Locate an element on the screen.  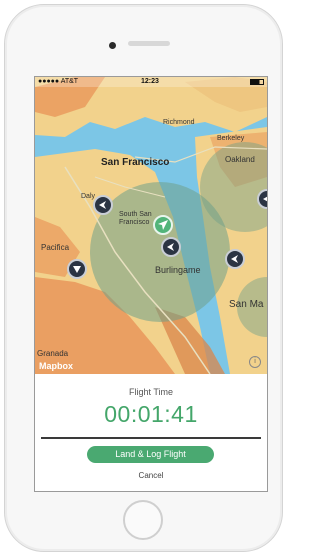
land-and-log-flight-button: Land & Log Flight is located at coordinates (150, 454).